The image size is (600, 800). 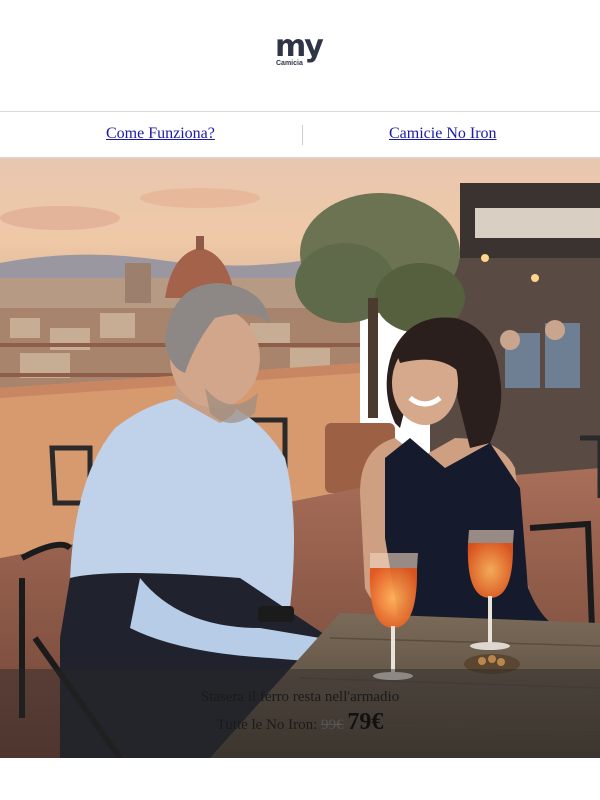 I want to click on brand-logo: my Camicia, so click(x=300, y=51).